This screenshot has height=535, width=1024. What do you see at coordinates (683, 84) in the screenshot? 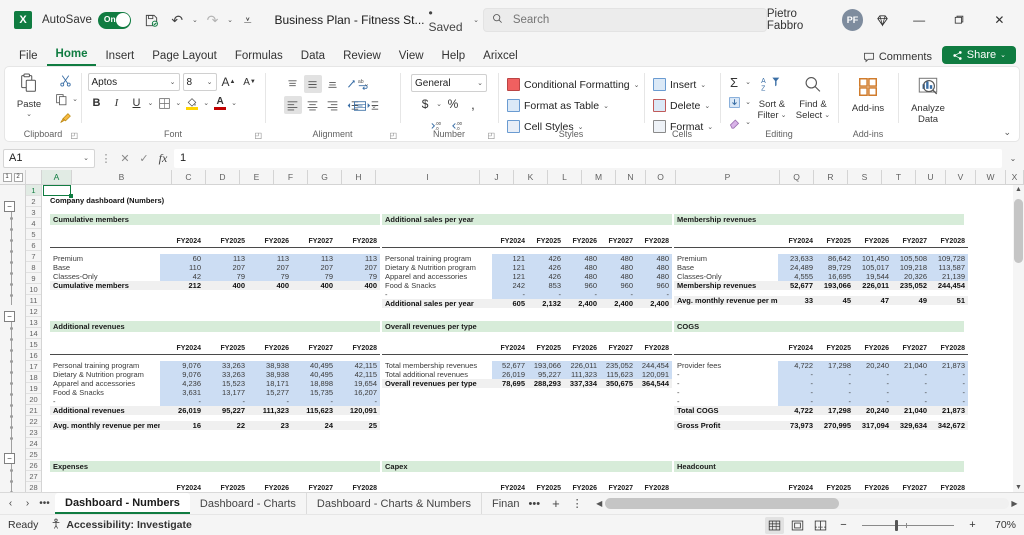
I see `insert-cells-button: Insert ⌄` at bounding box center [683, 84].